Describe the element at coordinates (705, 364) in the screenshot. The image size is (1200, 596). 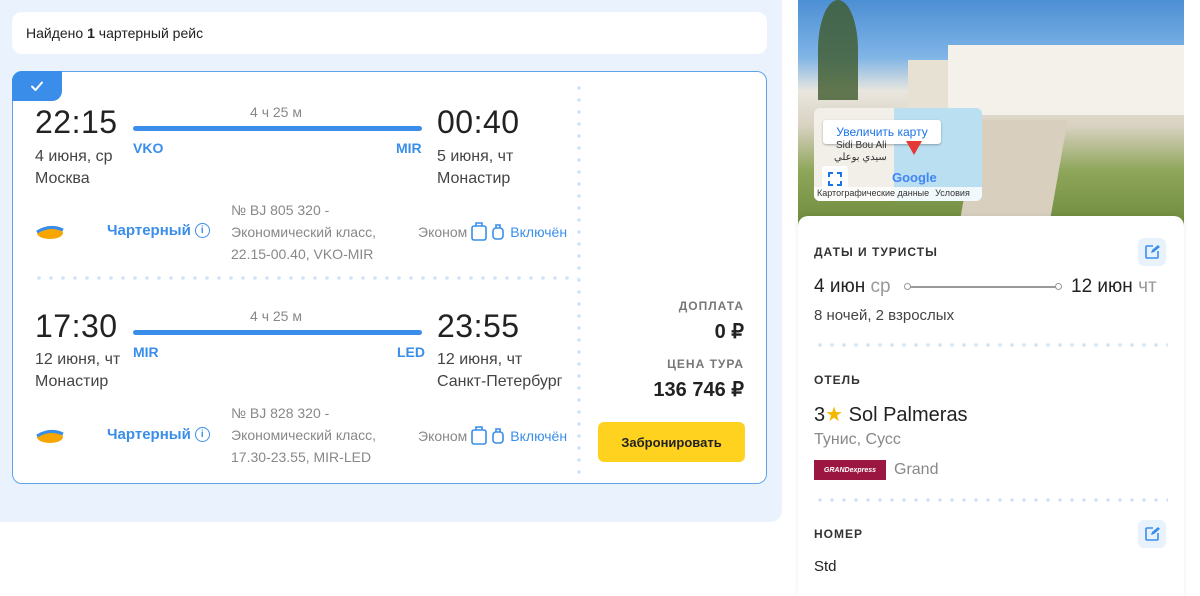
I see `tour-price-label: ЦЕНА ТУРА` at that location.